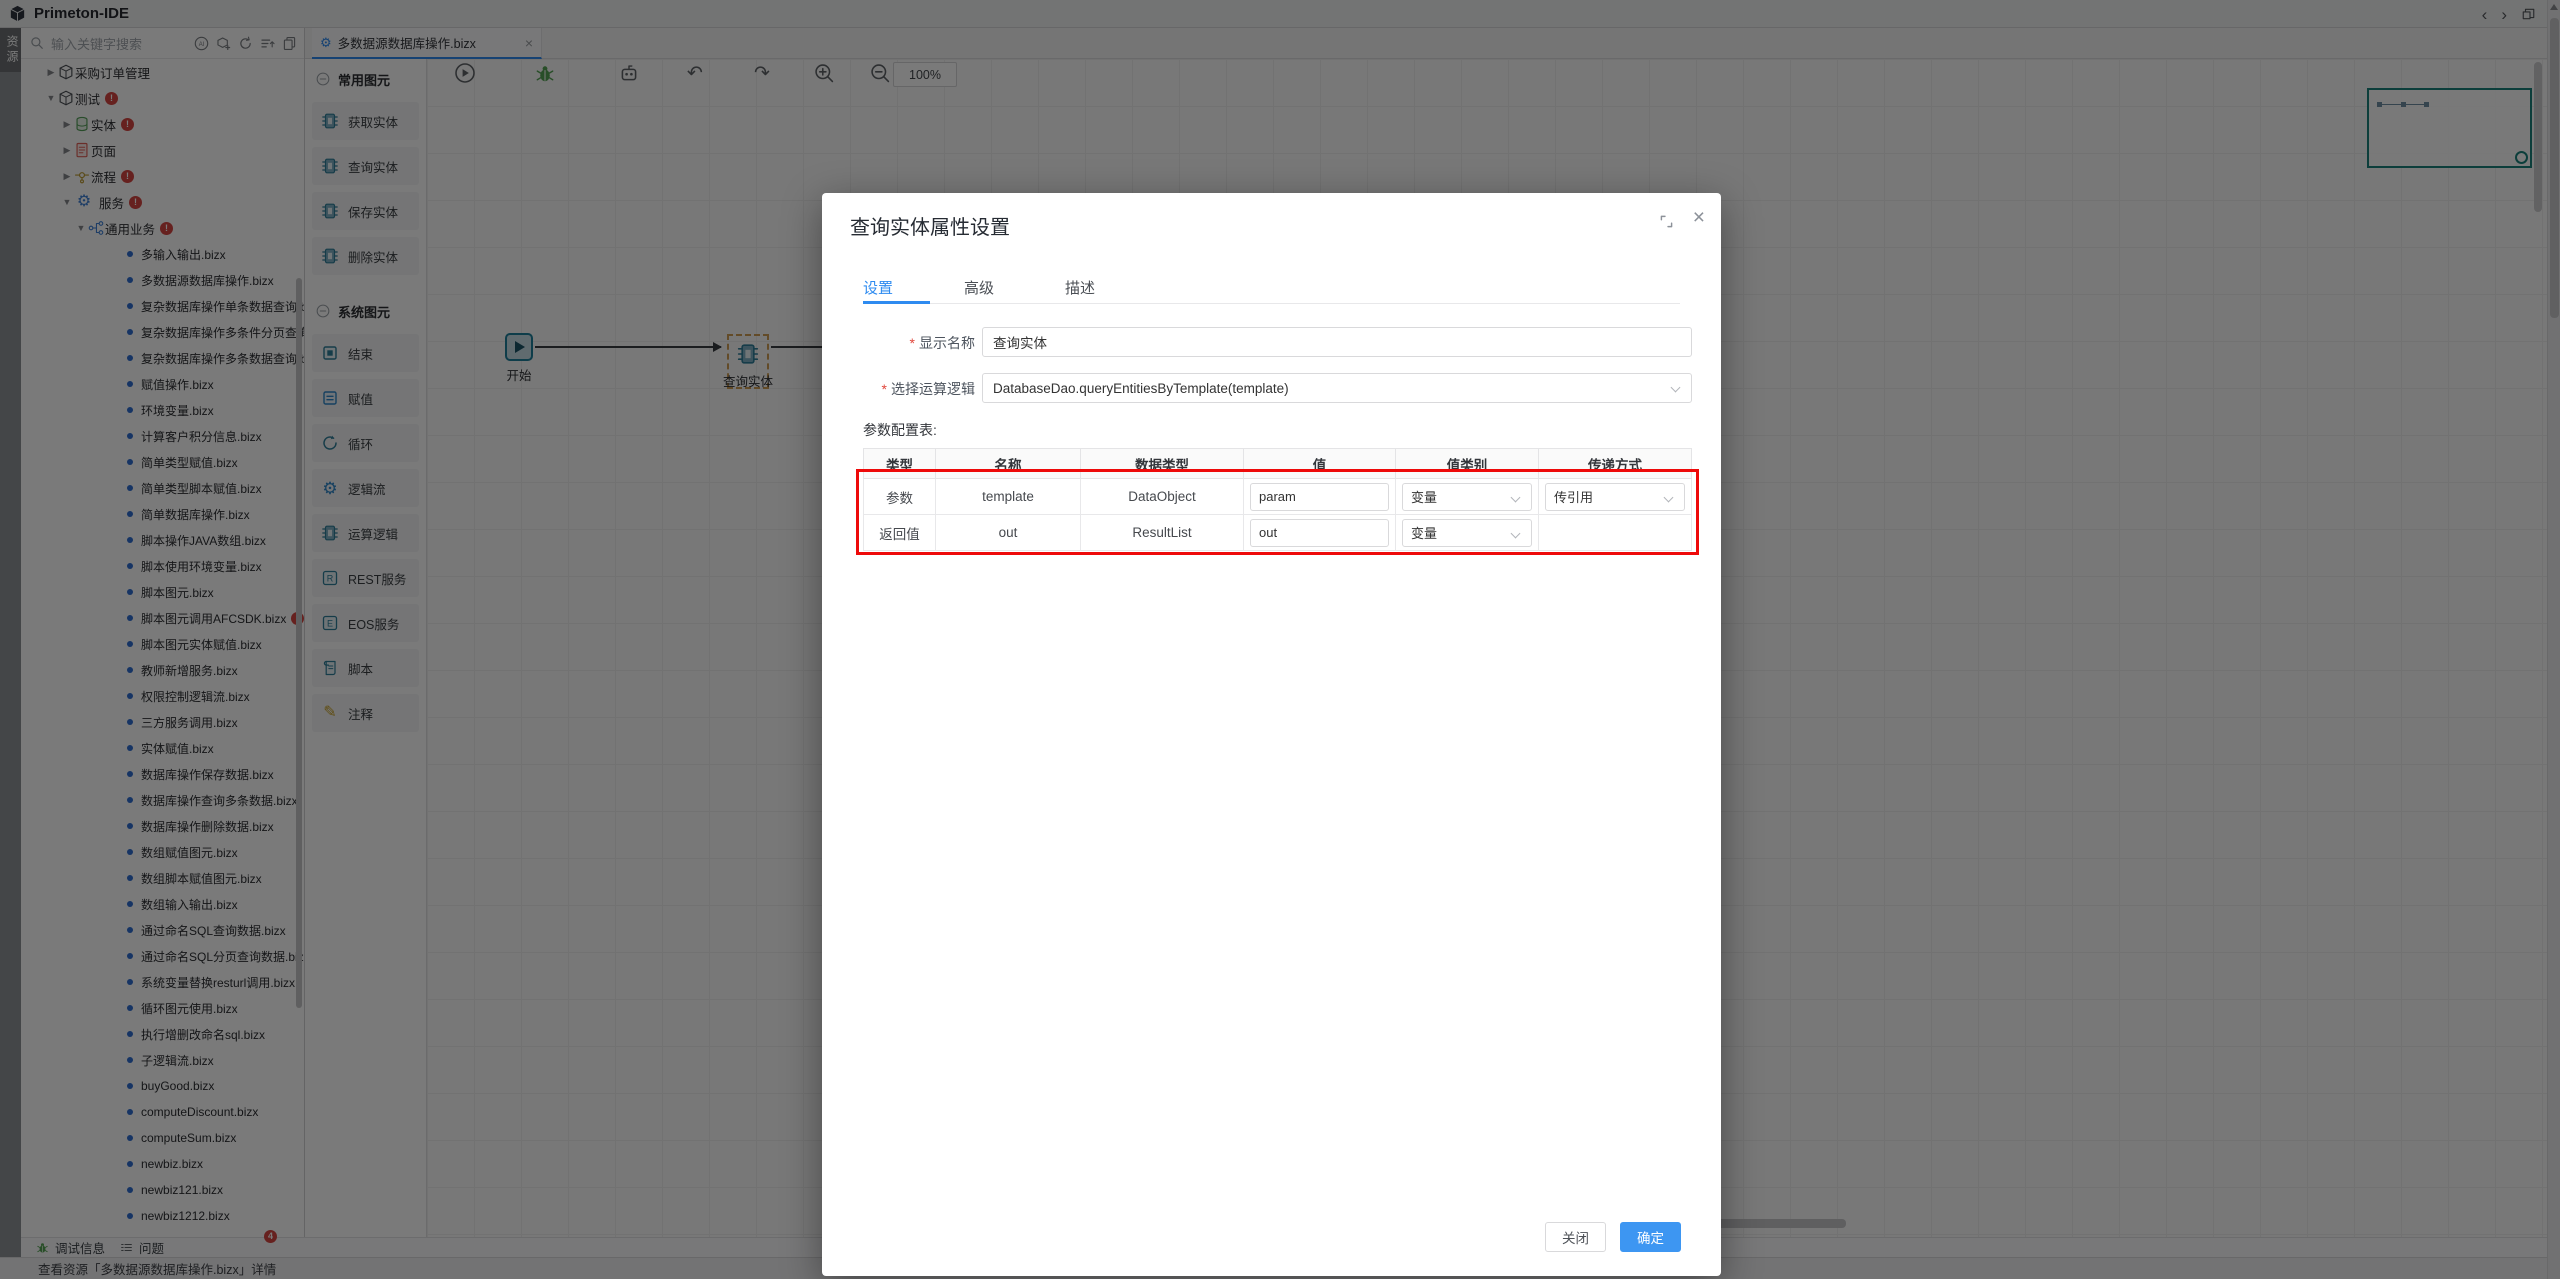 The height and width of the screenshot is (1279, 2560). I want to click on logic-label: * 选择运算逻辑, so click(928, 389).